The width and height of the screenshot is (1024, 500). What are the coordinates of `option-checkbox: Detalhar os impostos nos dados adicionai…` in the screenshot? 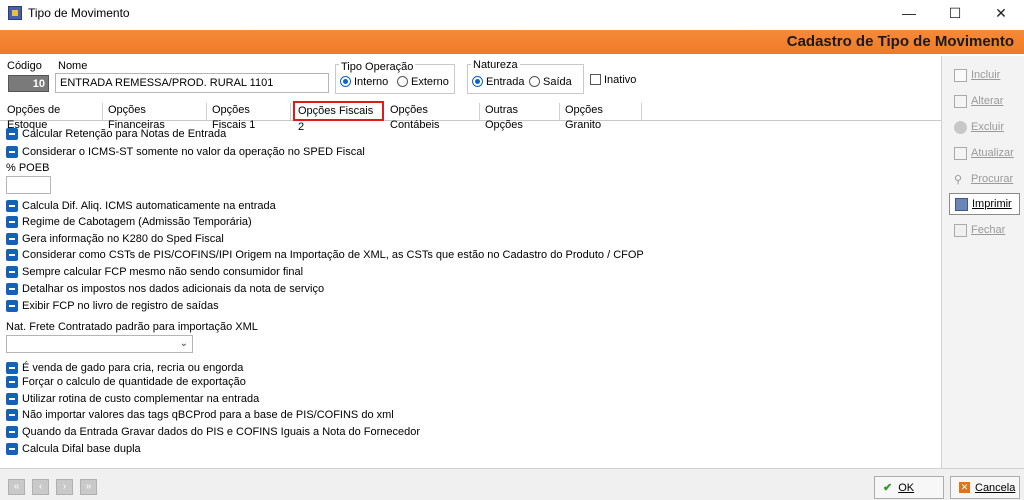 It's located at (165, 289).